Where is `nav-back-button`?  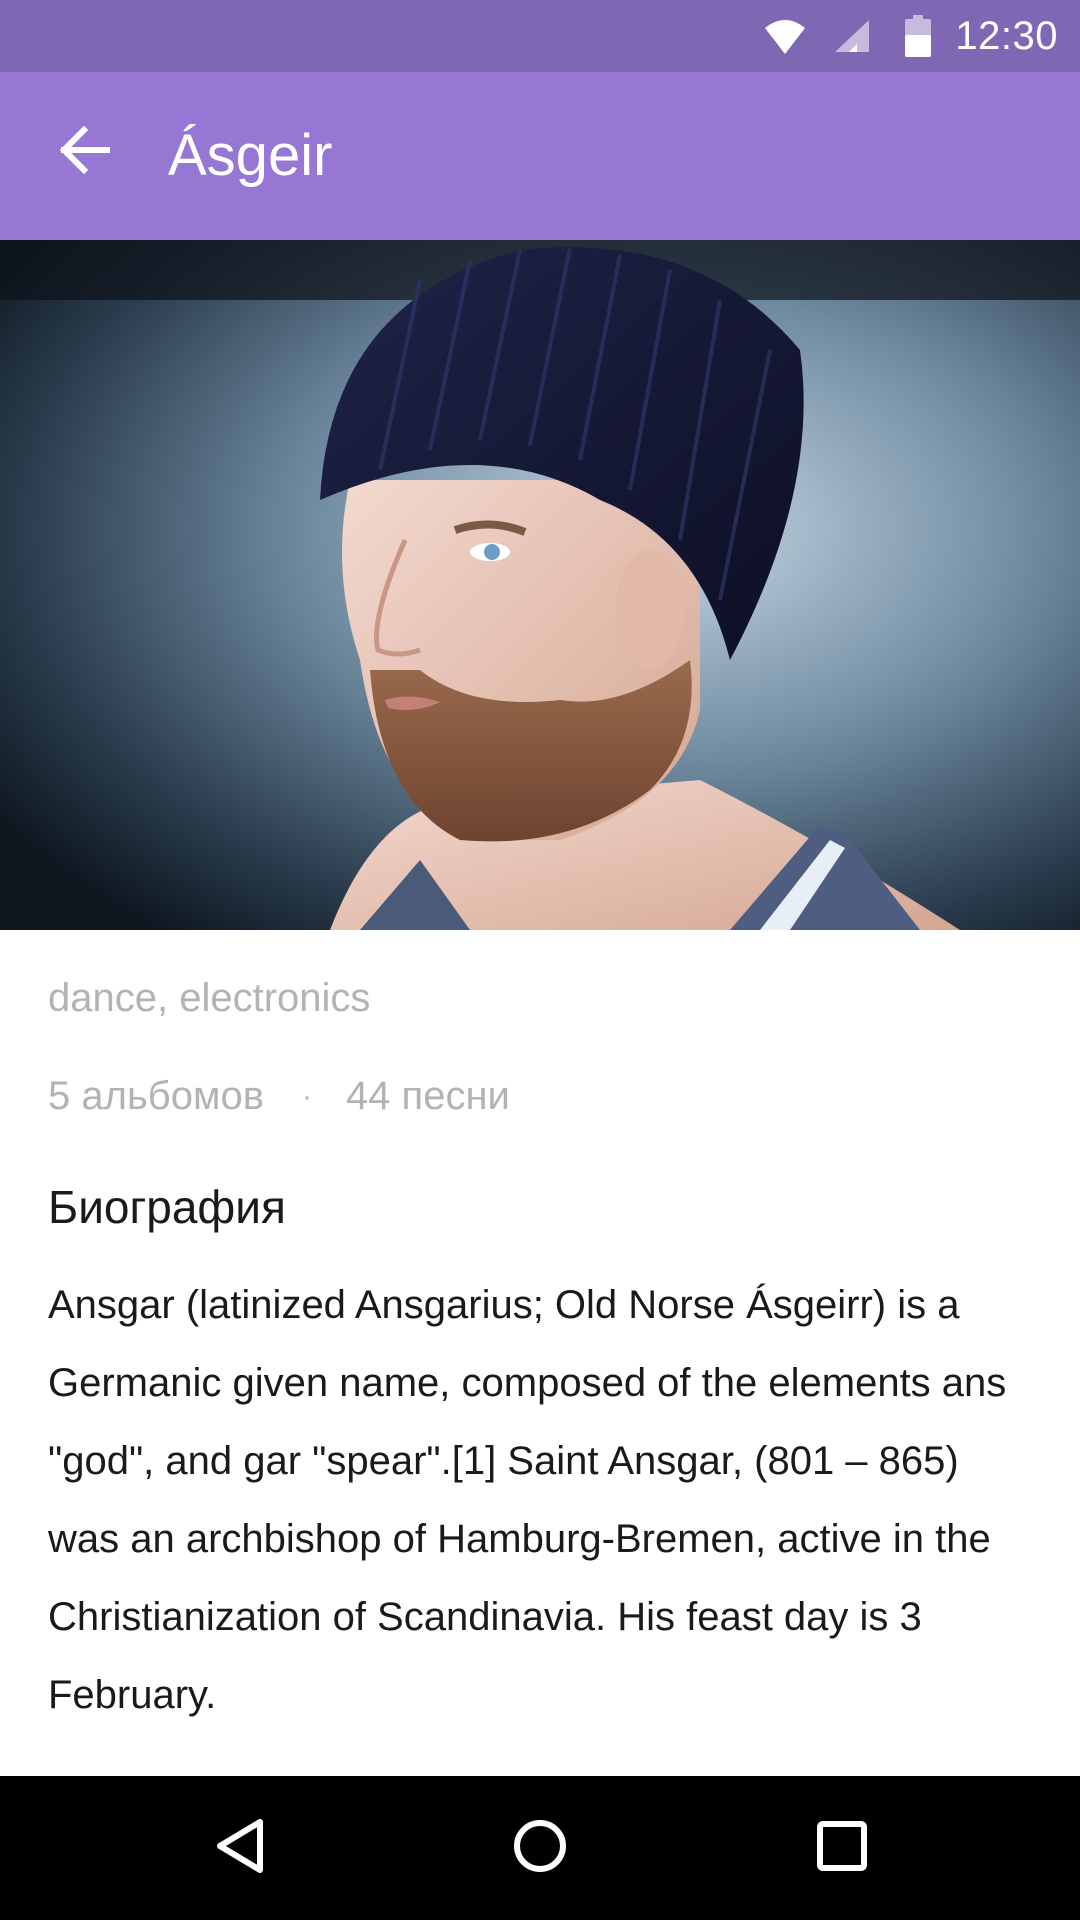 nav-back-button is located at coordinates (240, 1848).